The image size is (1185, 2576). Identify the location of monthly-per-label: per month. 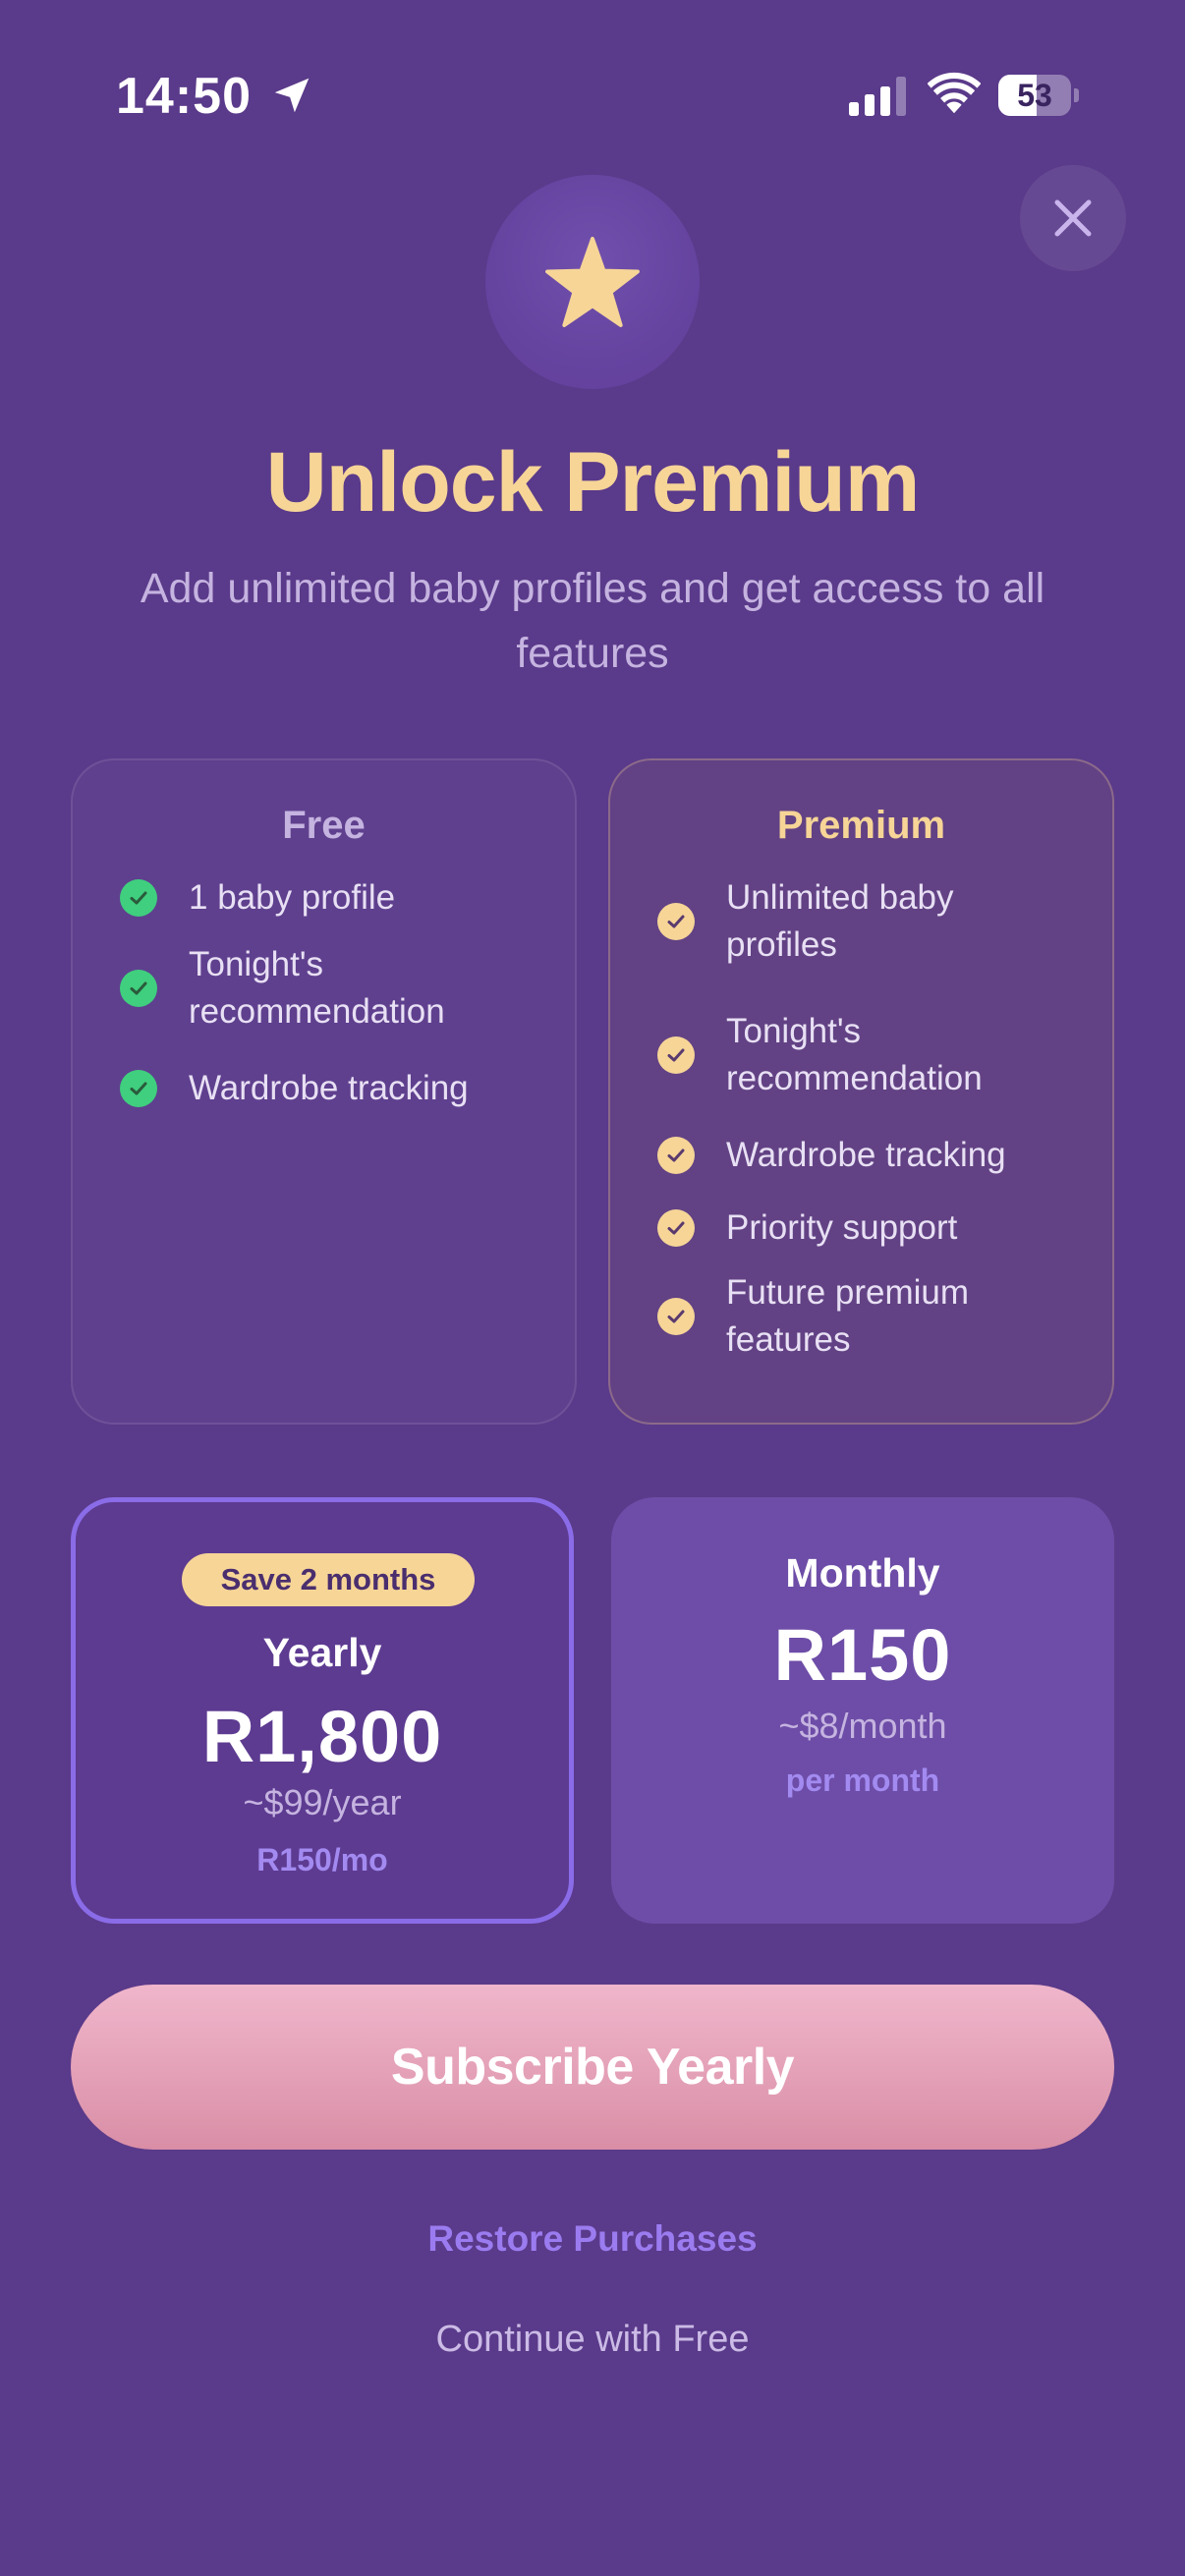
(863, 1780).